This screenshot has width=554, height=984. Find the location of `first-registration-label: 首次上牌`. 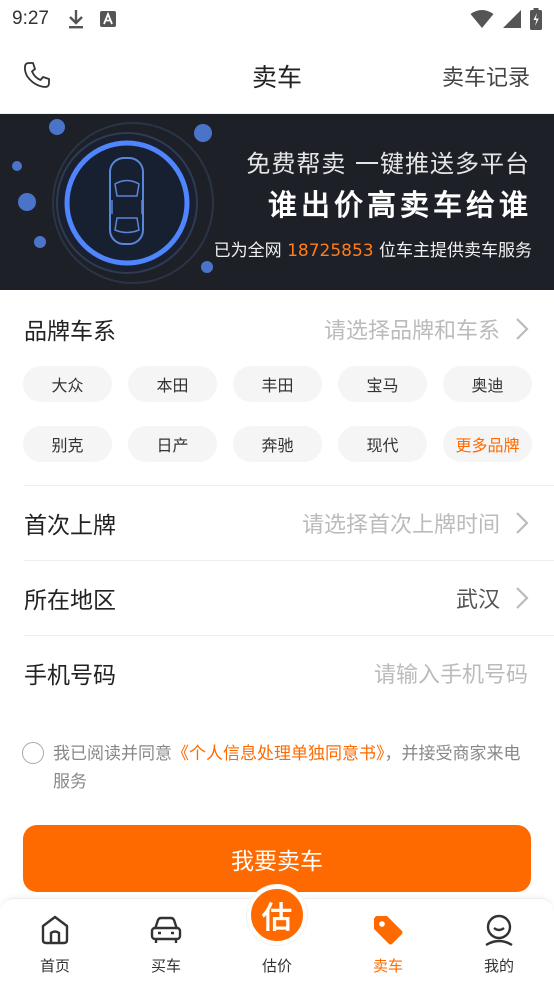

first-registration-label: 首次上牌 is located at coordinates (70, 526).